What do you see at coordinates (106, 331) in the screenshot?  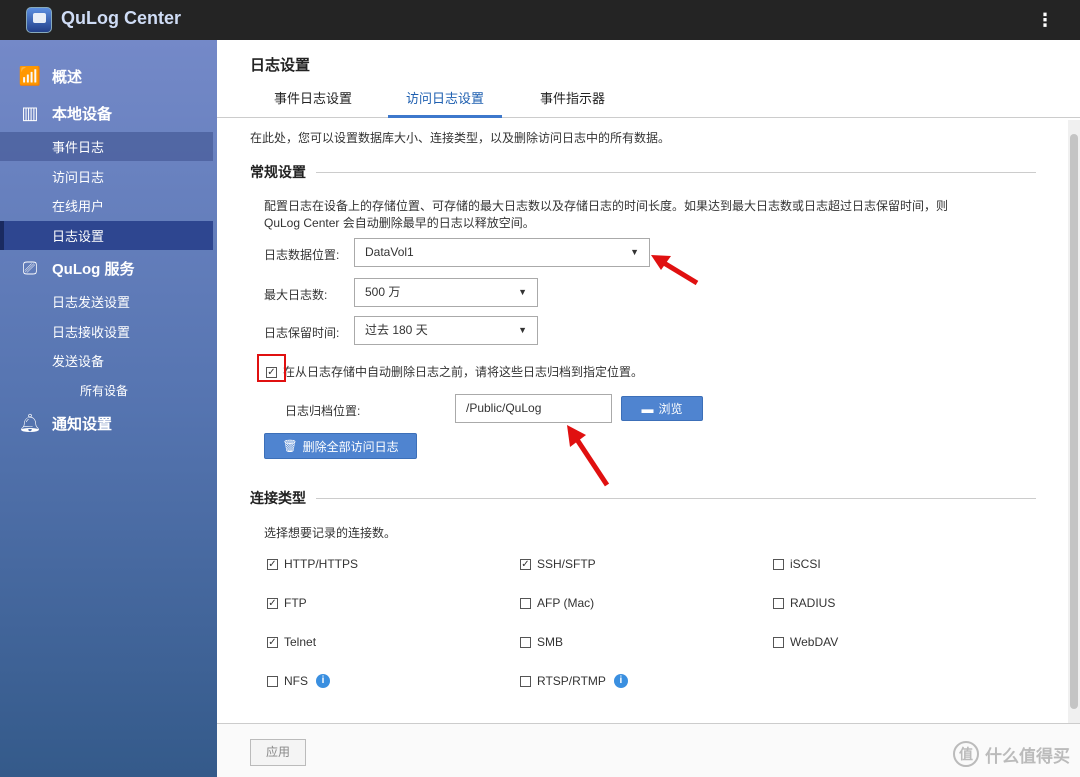 I see `sidebar-item-log-receive: 日志接收设置` at bounding box center [106, 331].